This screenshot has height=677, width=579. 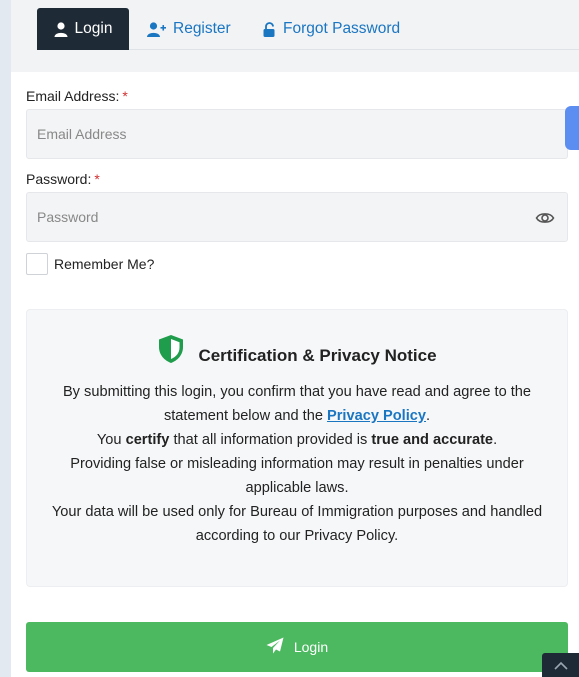 I want to click on login-button: Login, so click(x=297, y=647).